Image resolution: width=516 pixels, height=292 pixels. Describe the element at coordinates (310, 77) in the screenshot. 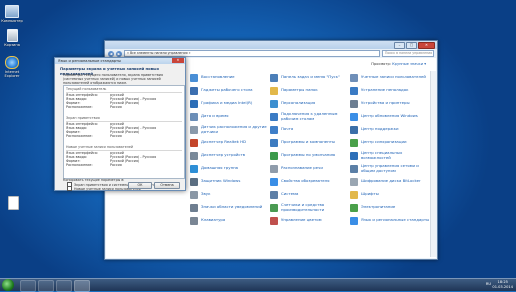

I see `control-panel-item: Панель задач и меню "Пуск"` at that location.